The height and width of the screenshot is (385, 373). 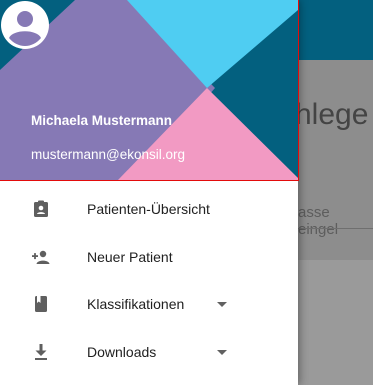 I want to click on account-circle-icon, so click(x=25, y=25).